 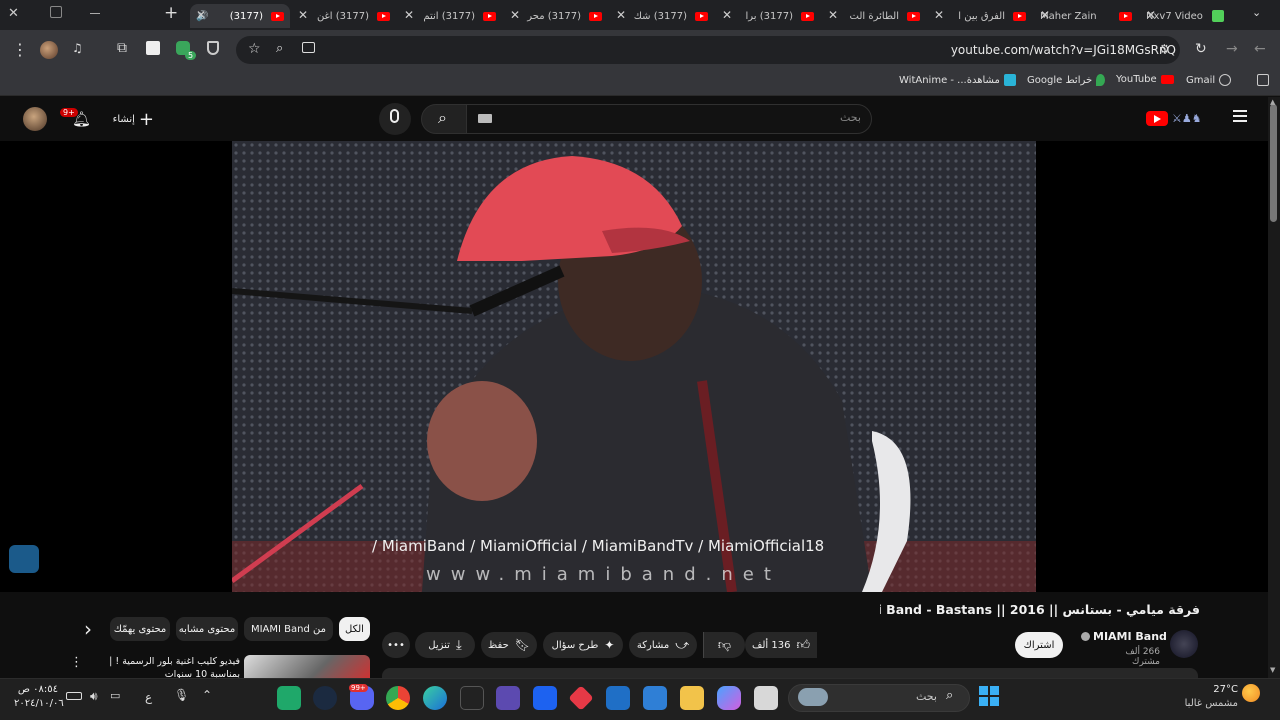 I want to click on clock-date: ٢٠٢٤/١٠/٠٦, so click(x=39, y=703).